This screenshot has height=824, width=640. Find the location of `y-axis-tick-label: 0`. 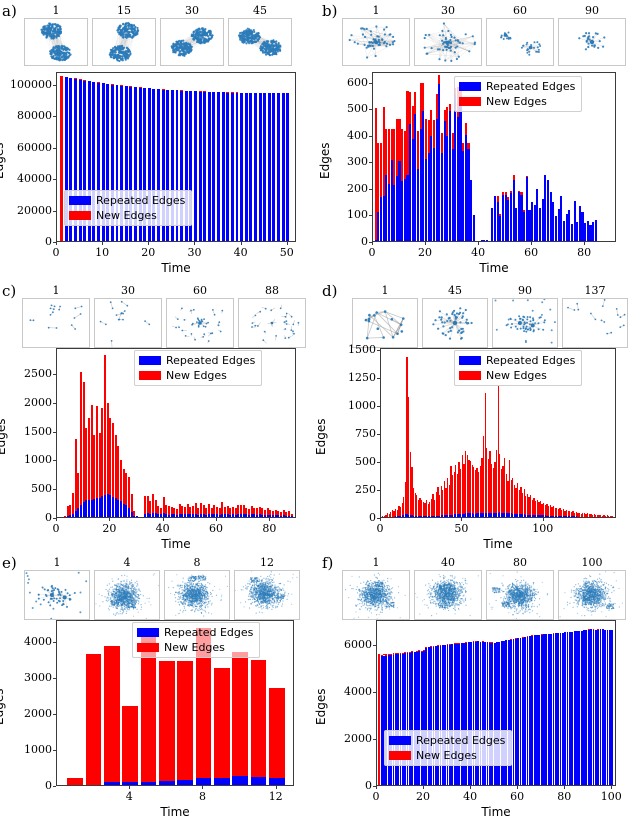

y-axis-tick-label: 0 is located at coordinates (29, 785).